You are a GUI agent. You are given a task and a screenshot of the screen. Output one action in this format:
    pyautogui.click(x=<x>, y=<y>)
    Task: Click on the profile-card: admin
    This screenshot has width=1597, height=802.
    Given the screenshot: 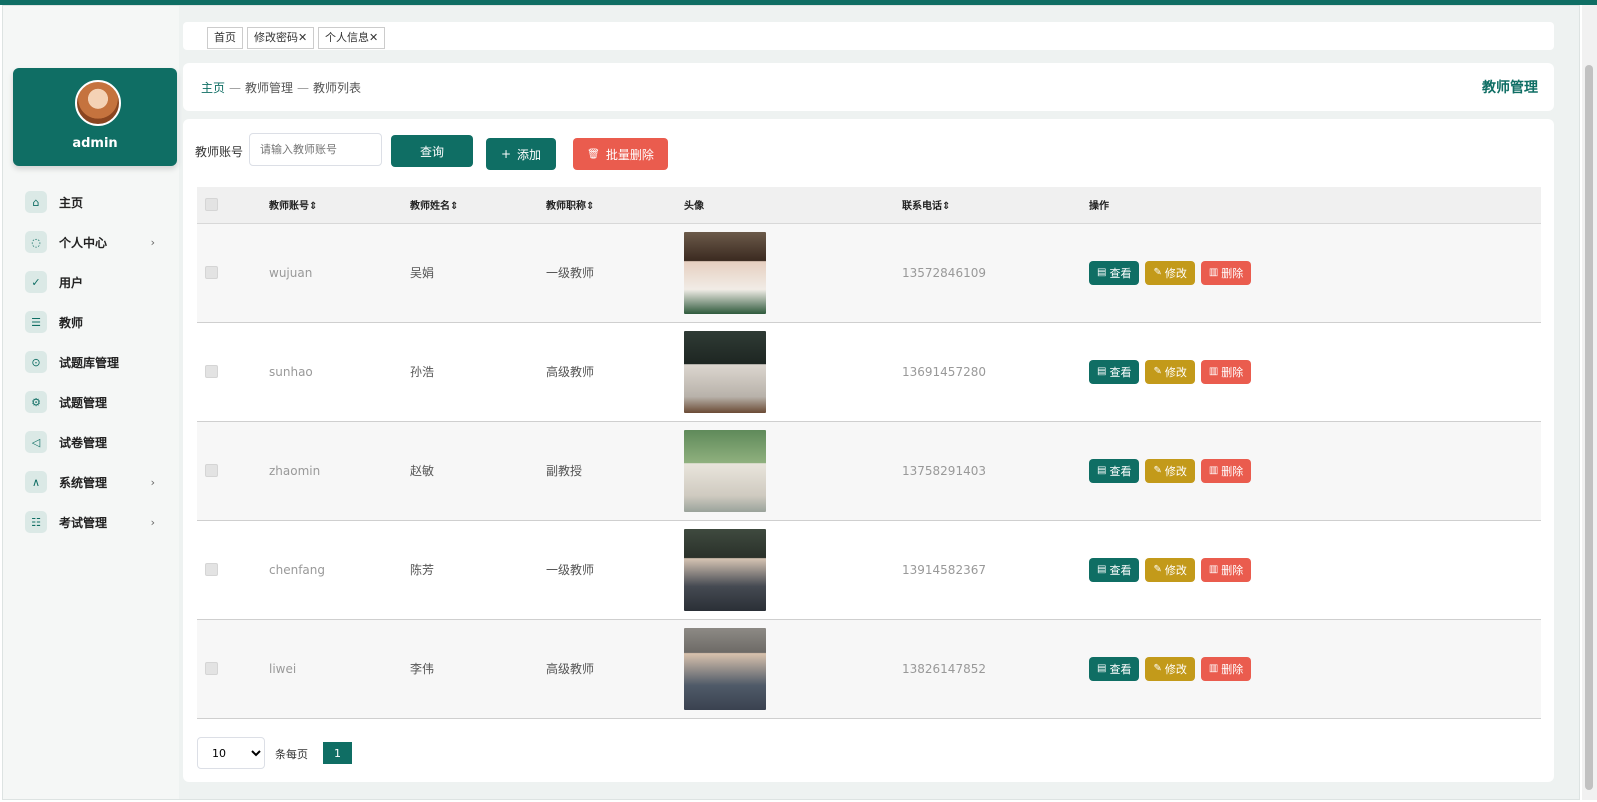 What is the action you would take?
    pyautogui.click(x=95, y=117)
    